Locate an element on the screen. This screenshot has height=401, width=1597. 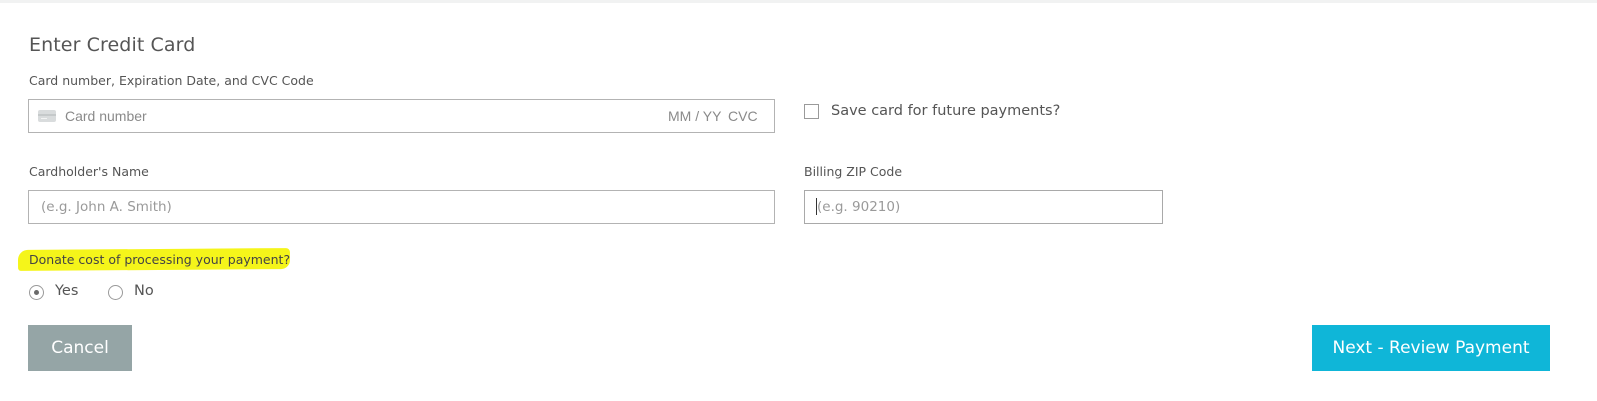
save-card-checkbox is located at coordinates (811, 111).